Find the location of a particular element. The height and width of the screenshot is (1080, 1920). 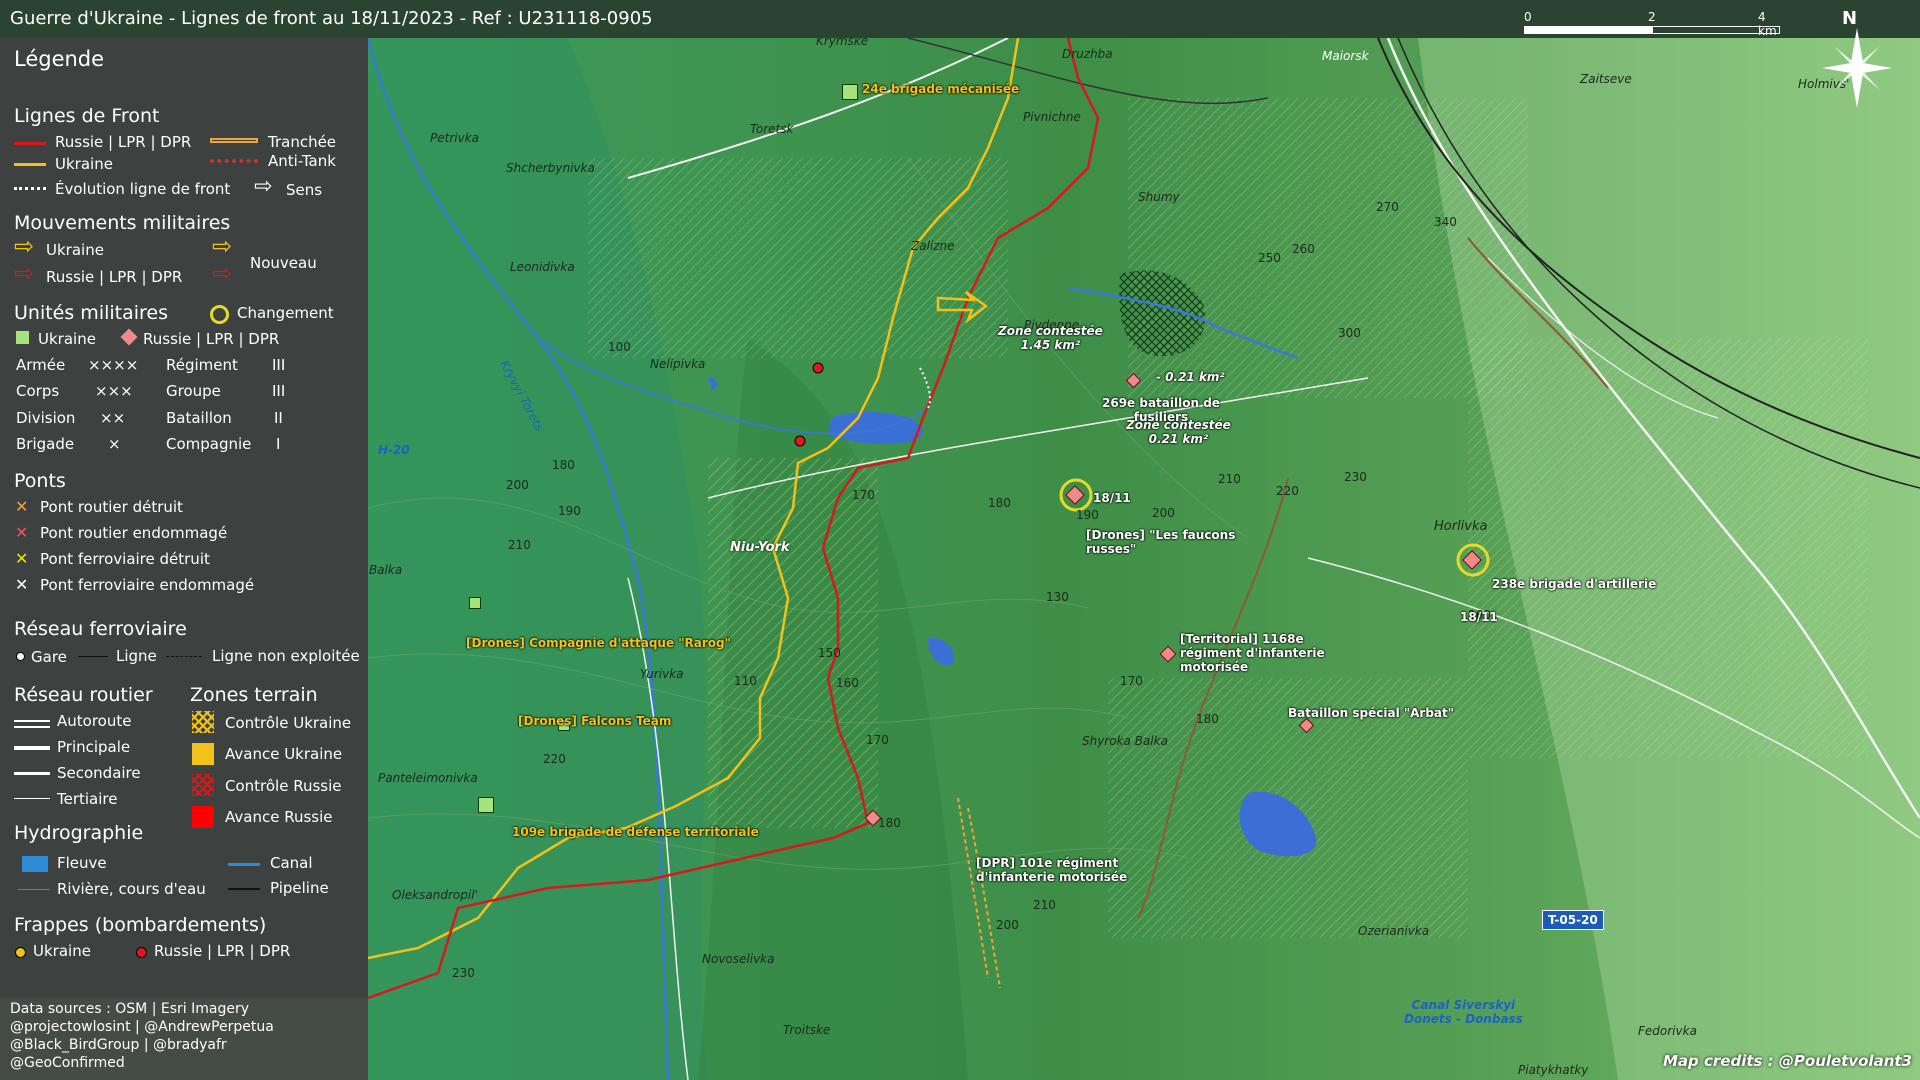

elevation-label: 130 is located at coordinates (1057, 597).